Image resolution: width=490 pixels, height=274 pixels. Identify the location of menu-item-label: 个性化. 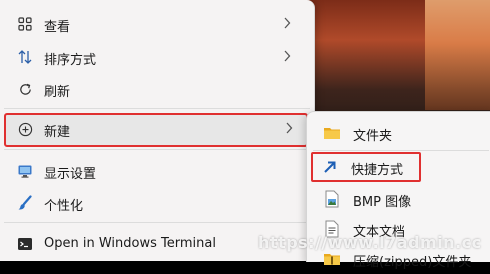
(64, 206).